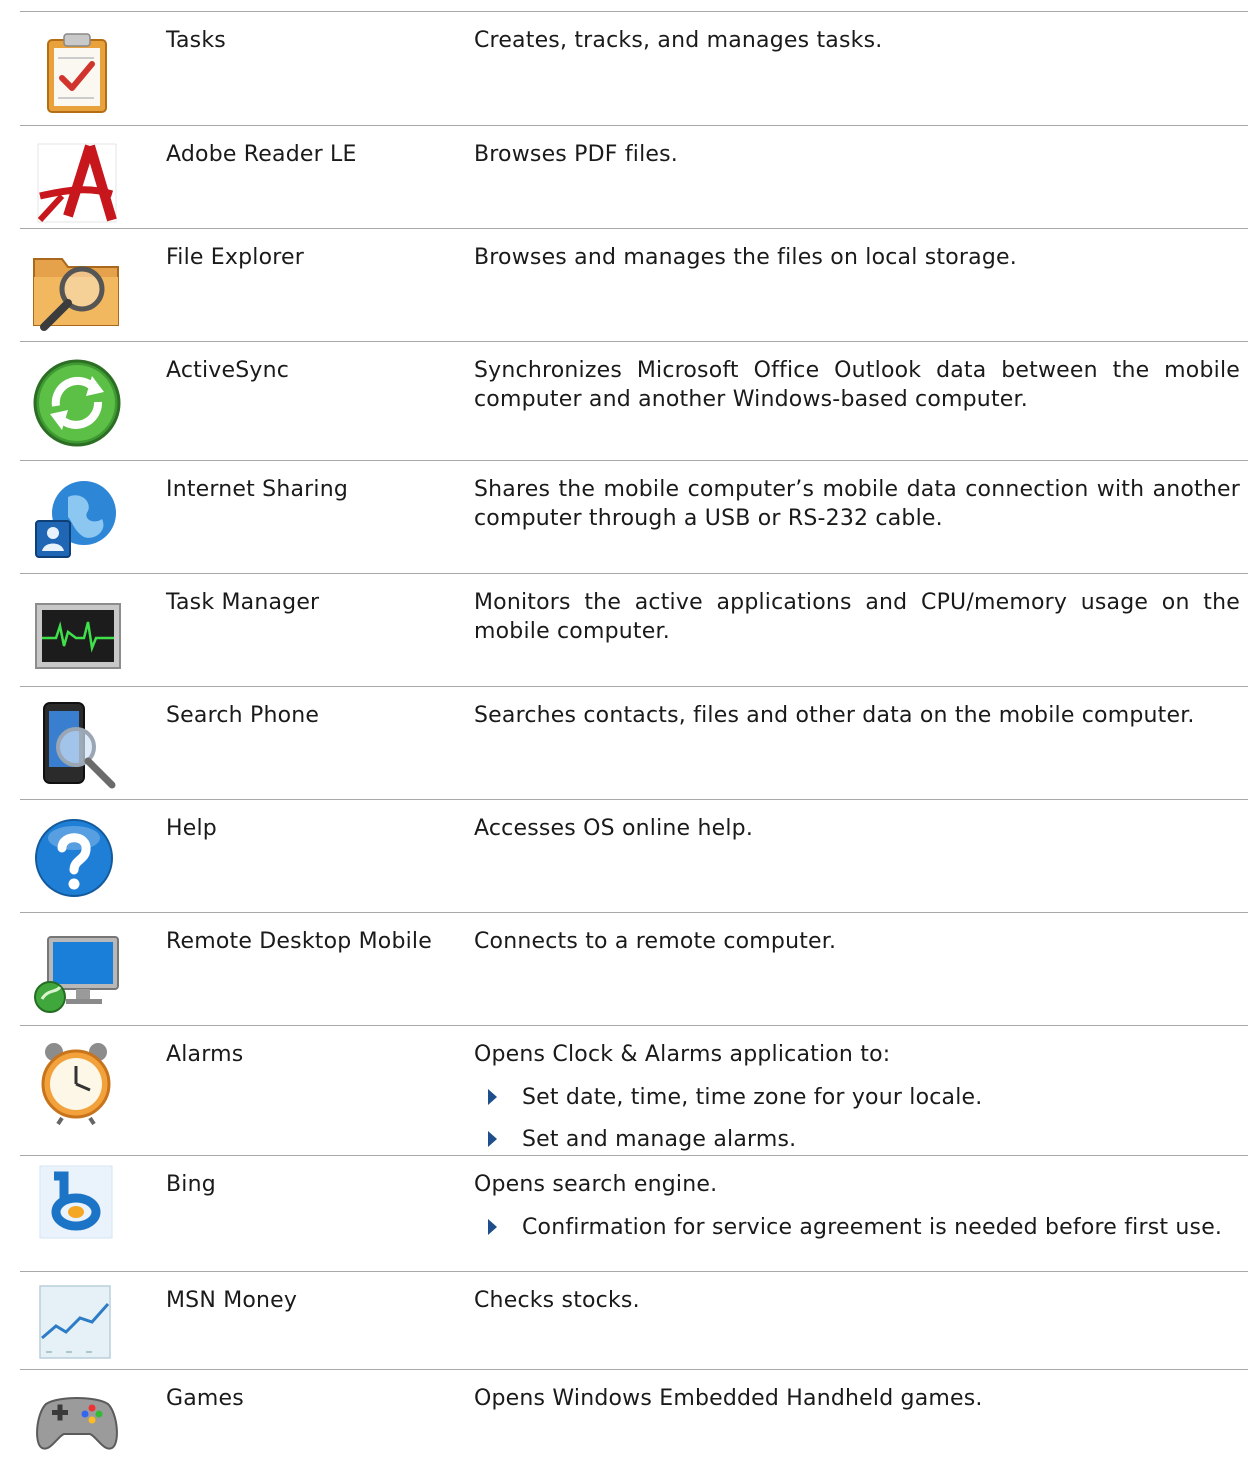 This screenshot has width=1248, height=1464. I want to click on app-description: Browses PDF files., so click(576, 154).